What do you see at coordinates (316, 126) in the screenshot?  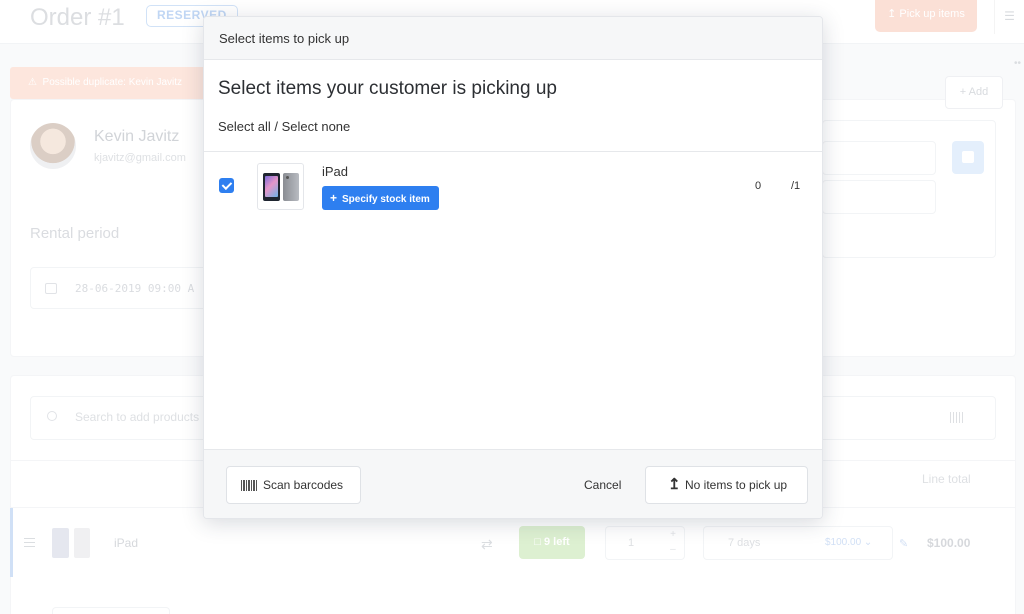 I see `select-none-link: Select none` at bounding box center [316, 126].